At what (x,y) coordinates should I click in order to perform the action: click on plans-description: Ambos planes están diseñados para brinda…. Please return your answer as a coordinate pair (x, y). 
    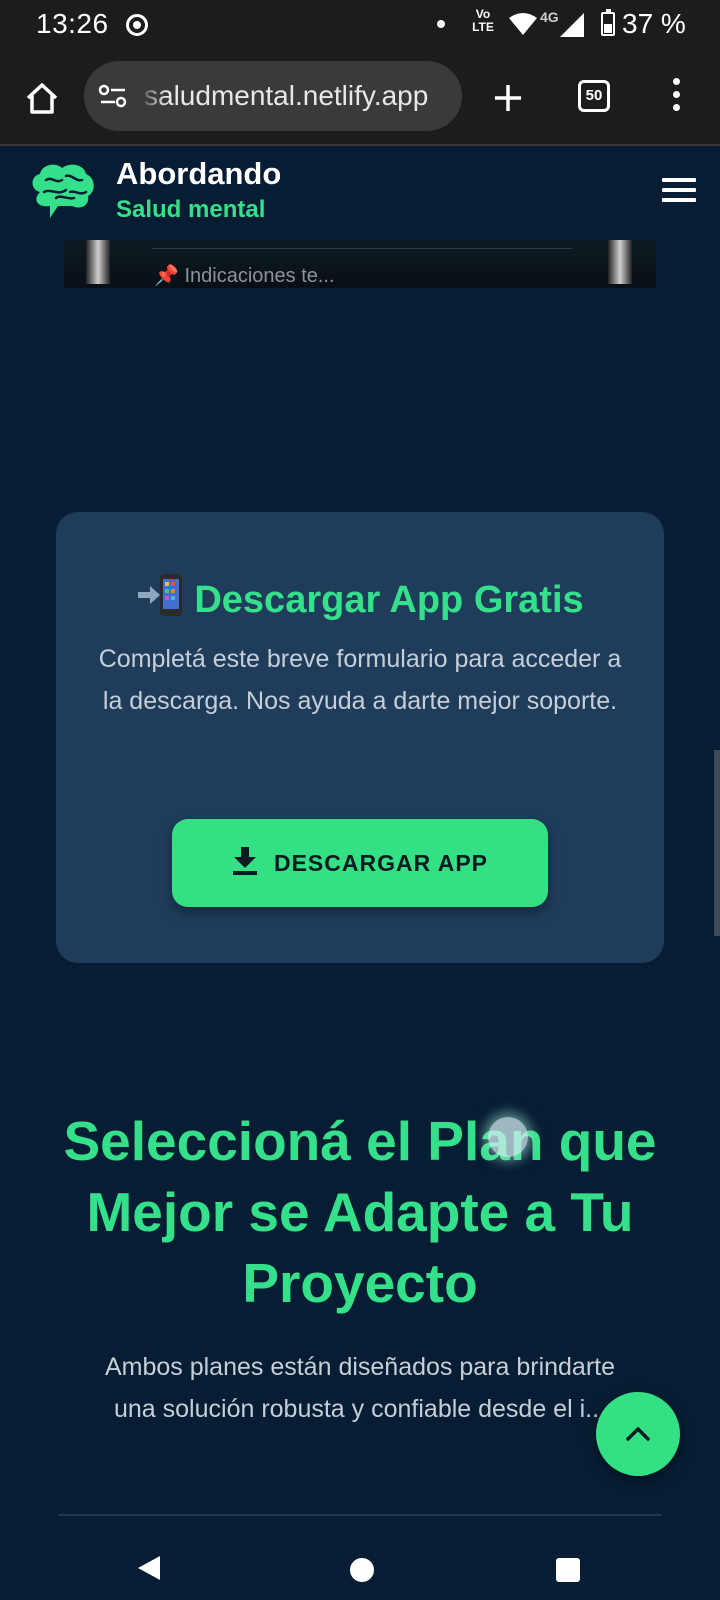
    Looking at the image, I should click on (360, 1388).